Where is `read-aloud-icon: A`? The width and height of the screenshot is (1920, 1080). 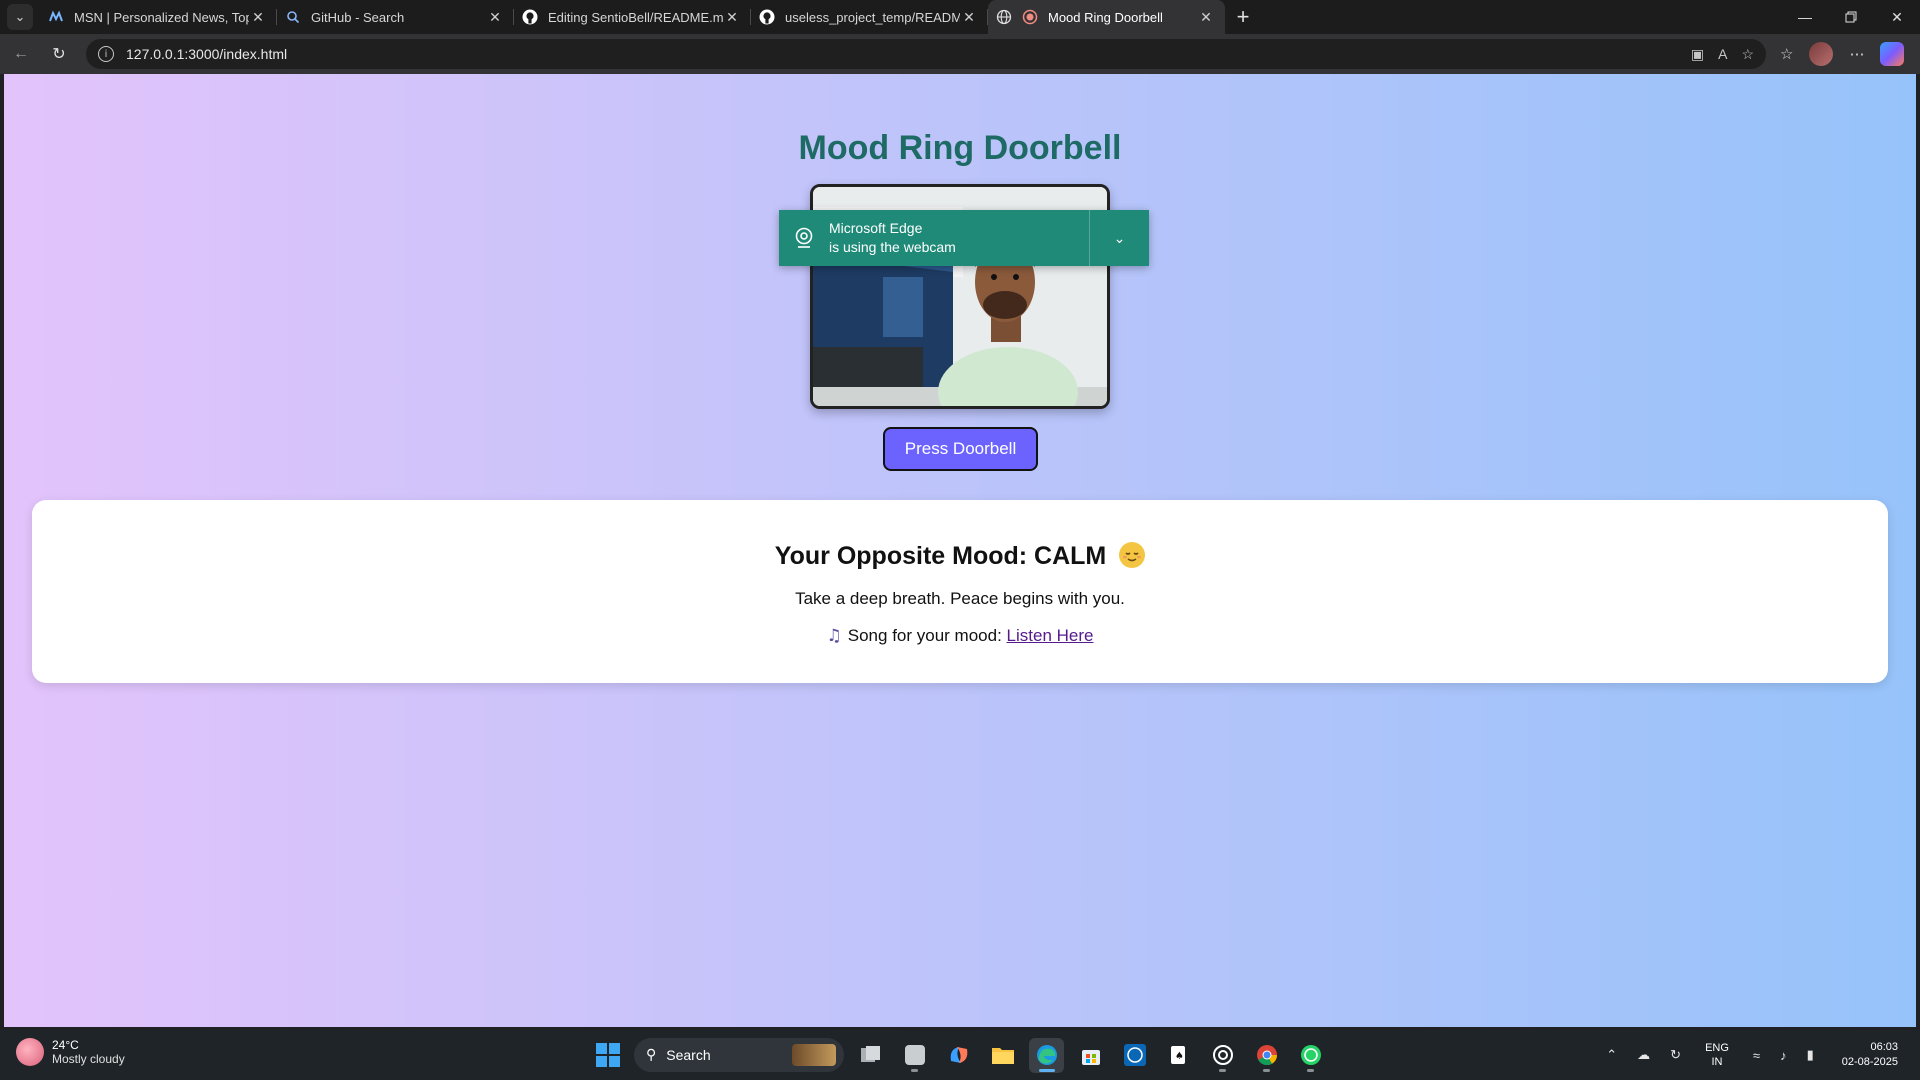 read-aloud-icon: A is located at coordinates (1722, 54).